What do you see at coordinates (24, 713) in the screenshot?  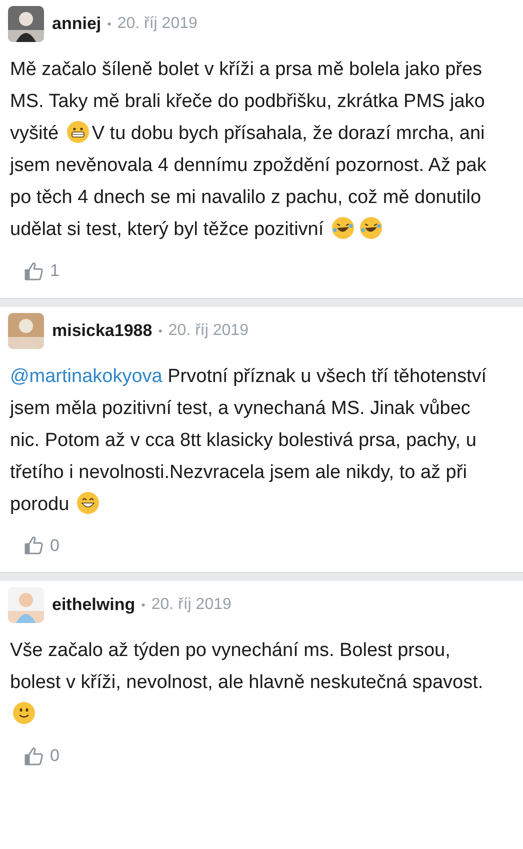 I see `smile-emoji-icon` at bounding box center [24, 713].